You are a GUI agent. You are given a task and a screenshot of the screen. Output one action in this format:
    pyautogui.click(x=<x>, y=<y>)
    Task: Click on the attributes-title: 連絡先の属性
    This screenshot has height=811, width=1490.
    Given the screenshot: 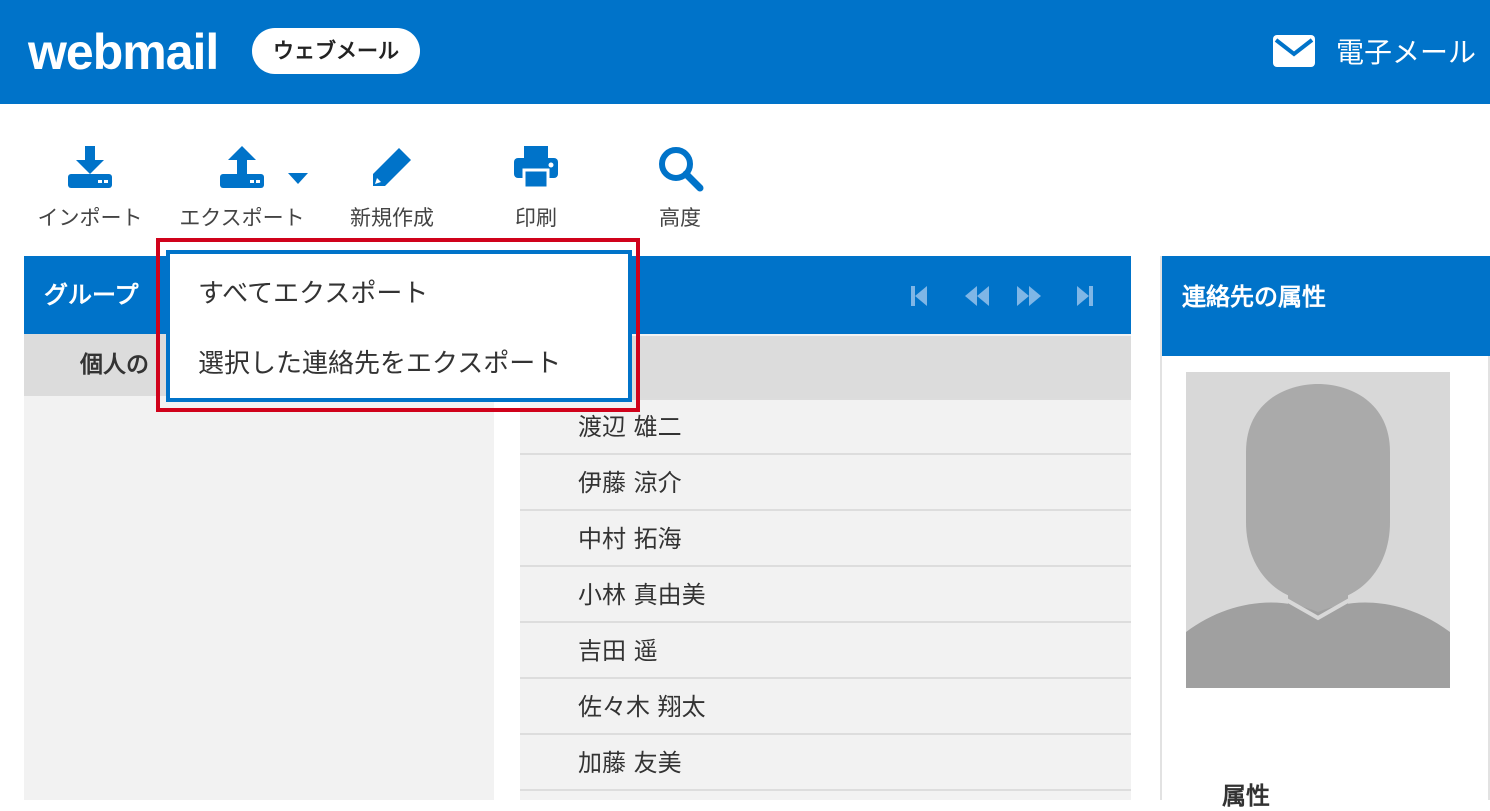 What is the action you would take?
    pyautogui.click(x=1326, y=306)
    